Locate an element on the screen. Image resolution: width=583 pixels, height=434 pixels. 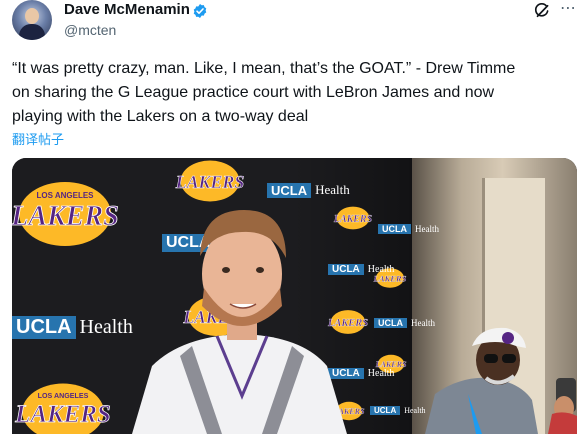
avatar-body-shape is located at coordinates (32, 32).